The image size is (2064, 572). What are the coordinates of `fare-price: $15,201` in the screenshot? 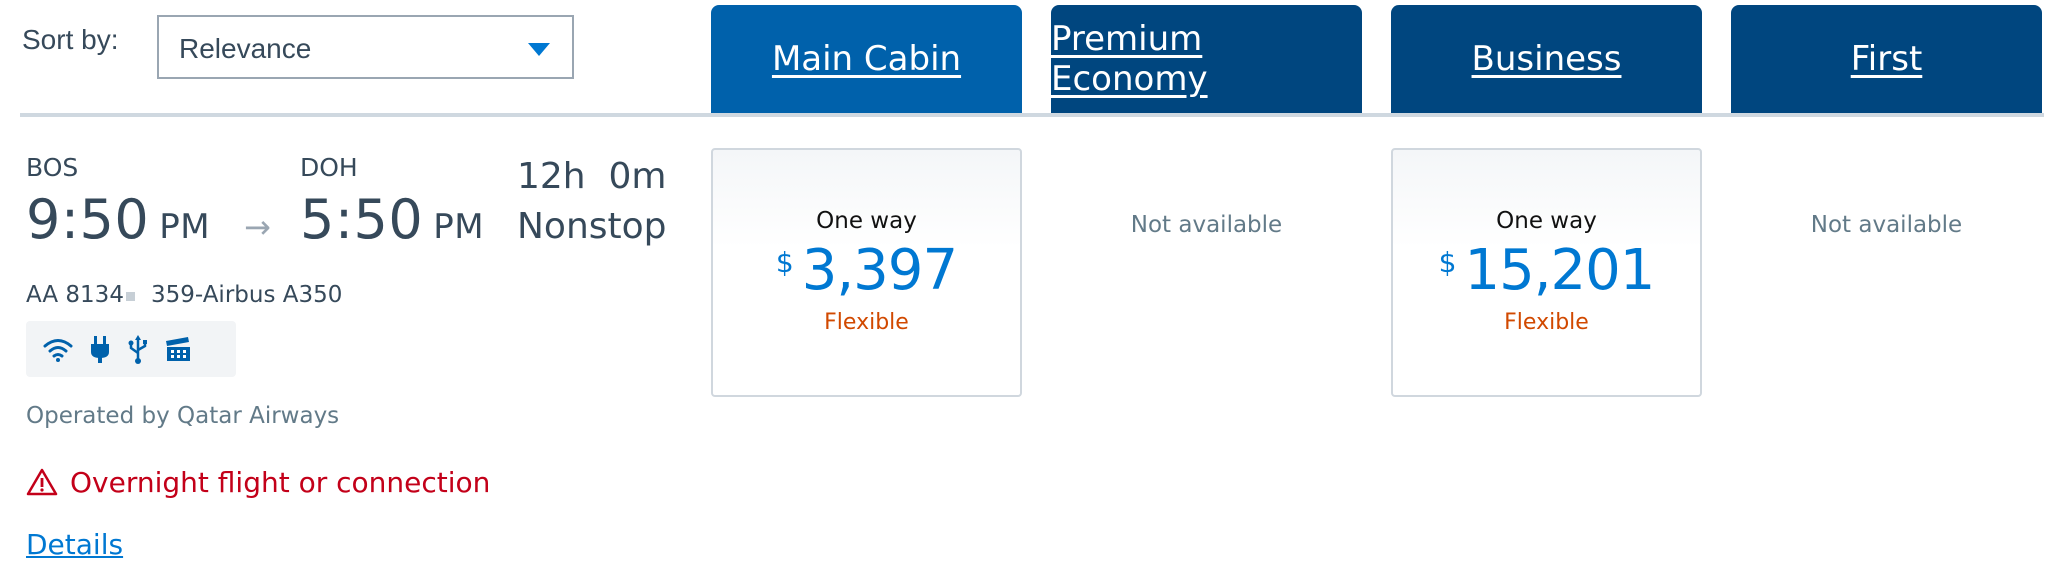 It's located at (1546, 270).